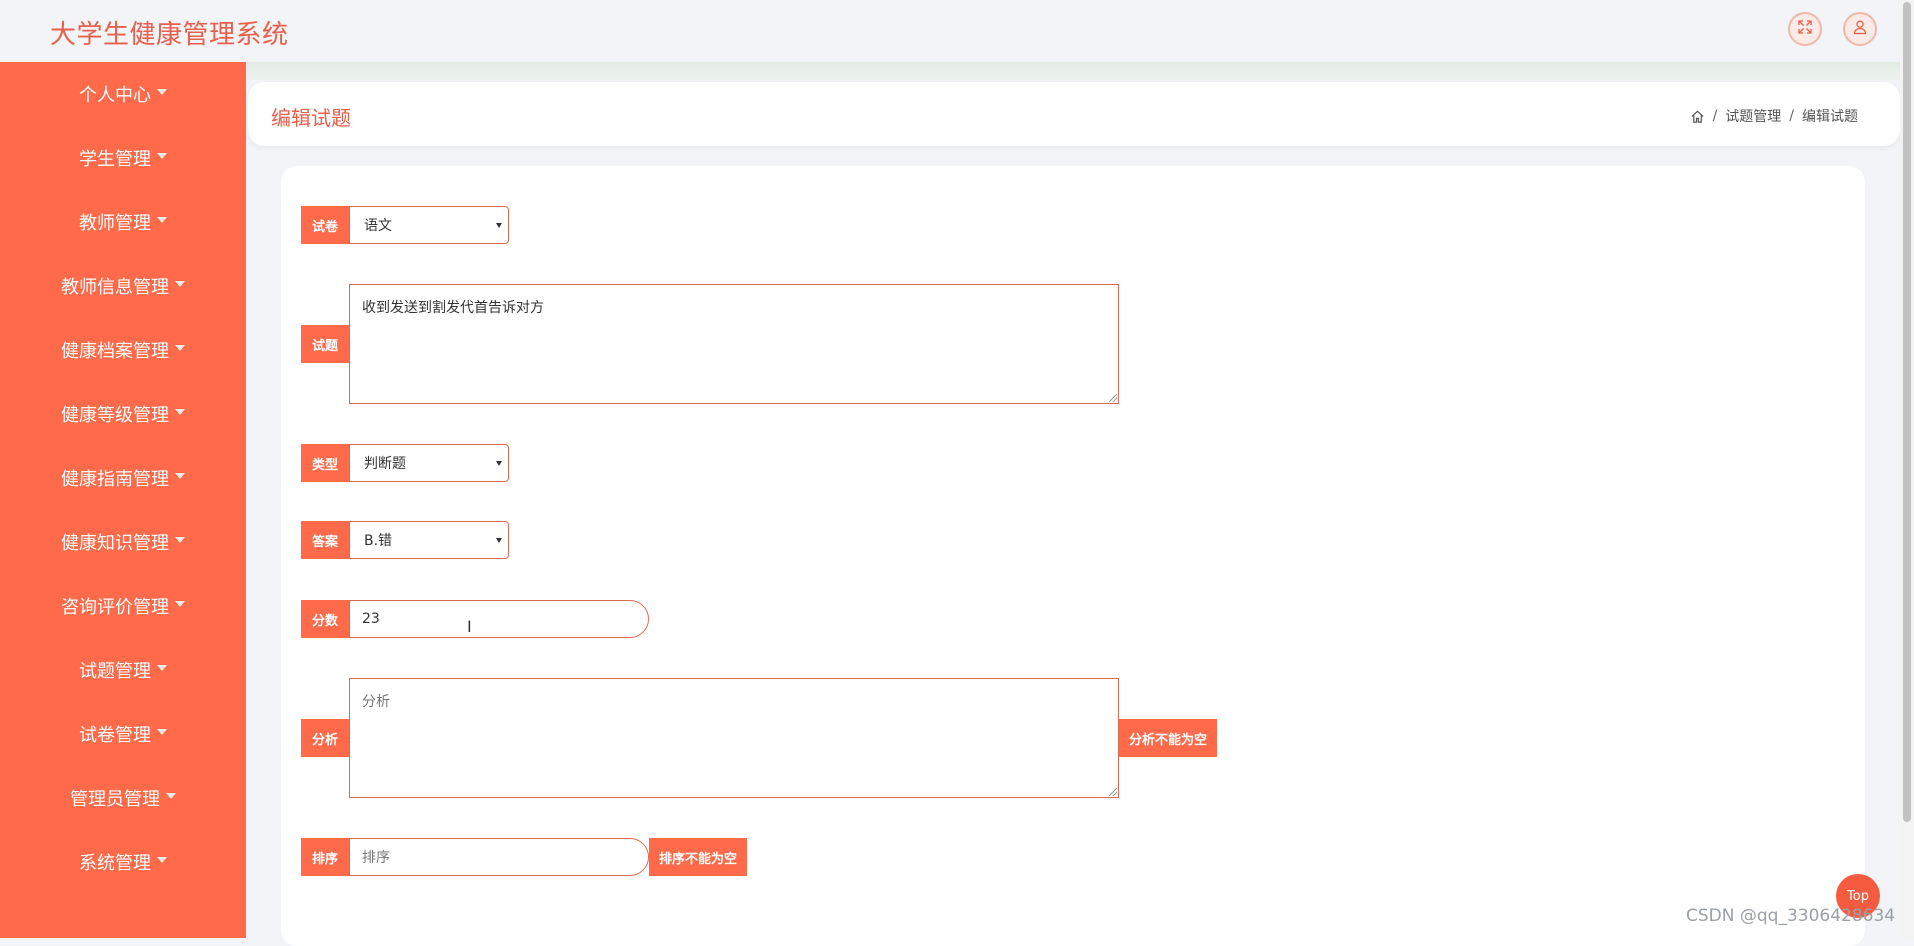 The width and height of the screenshot is (1914, 946). I want to click on sidebar-item-system: 系统管理, so click(123, 862).